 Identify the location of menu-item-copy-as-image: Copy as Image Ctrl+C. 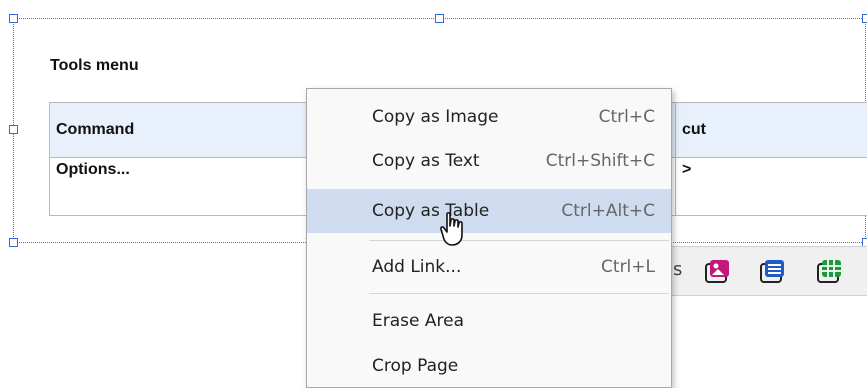
(489, 117).